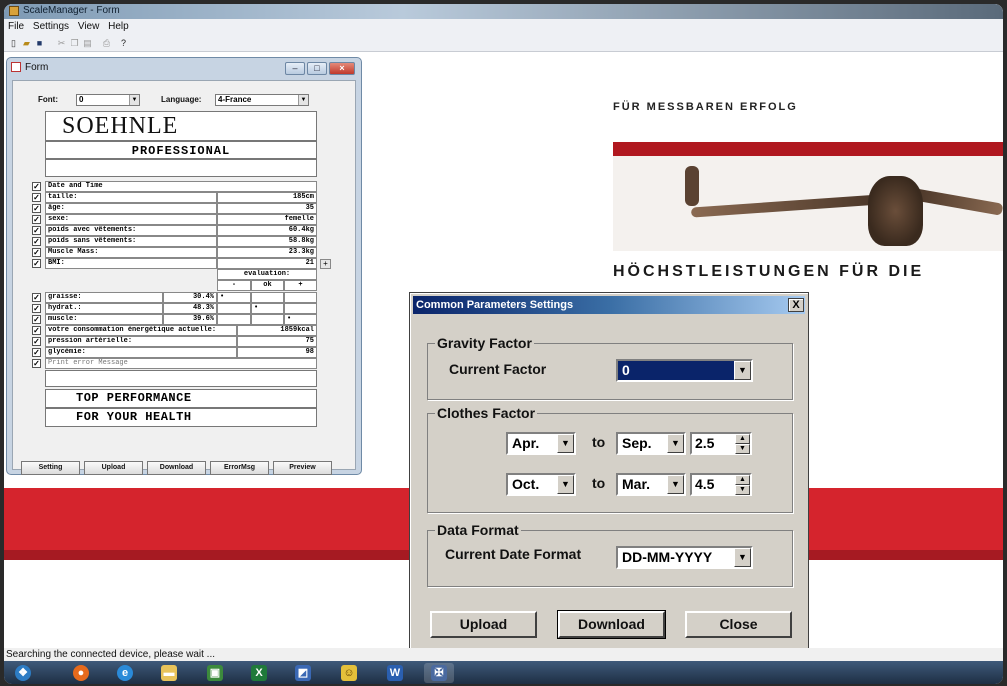  I want to click on date-format-group-label: Data Format, so click(478, 530).